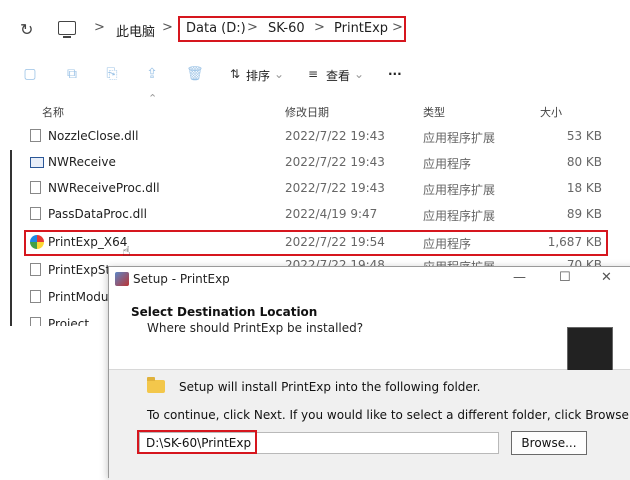 Image resolution: width=630 pixels, height=480 pixels. I want to click on breadcrumb-drive: Data (D:), so click(216, 28).